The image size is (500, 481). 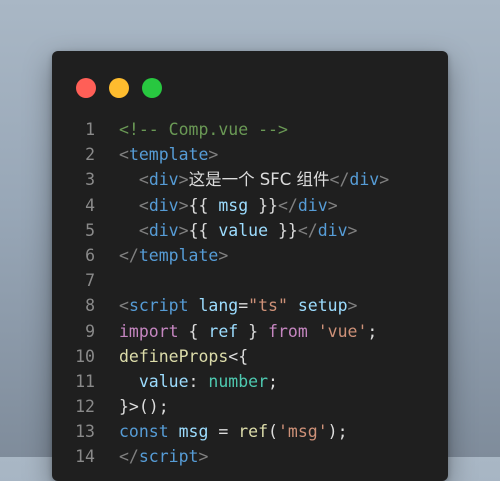 What do you see at coordinates (253, 331) in the screenshot?
I see `code-token-text: }` at bounding box center [253, 331].